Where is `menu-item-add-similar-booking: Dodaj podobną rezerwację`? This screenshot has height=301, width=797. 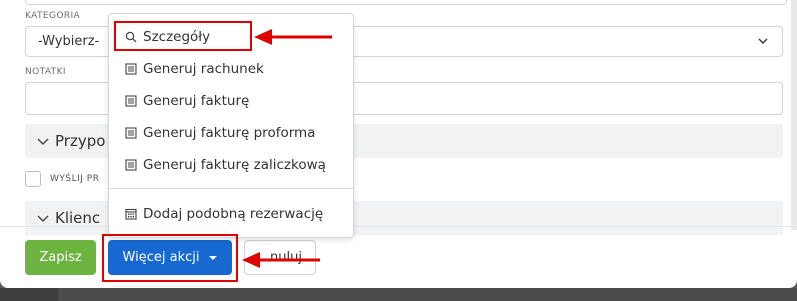 menu-item-add-similar-booking: Dodaj podobną rezerwację is located at coordinates (231, 214).